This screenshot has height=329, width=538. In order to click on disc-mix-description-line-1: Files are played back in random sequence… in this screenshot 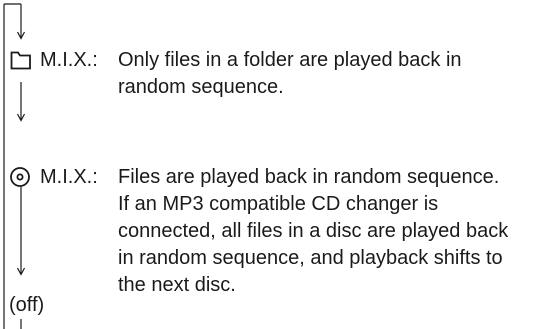, I will do `click(309, 177)`.